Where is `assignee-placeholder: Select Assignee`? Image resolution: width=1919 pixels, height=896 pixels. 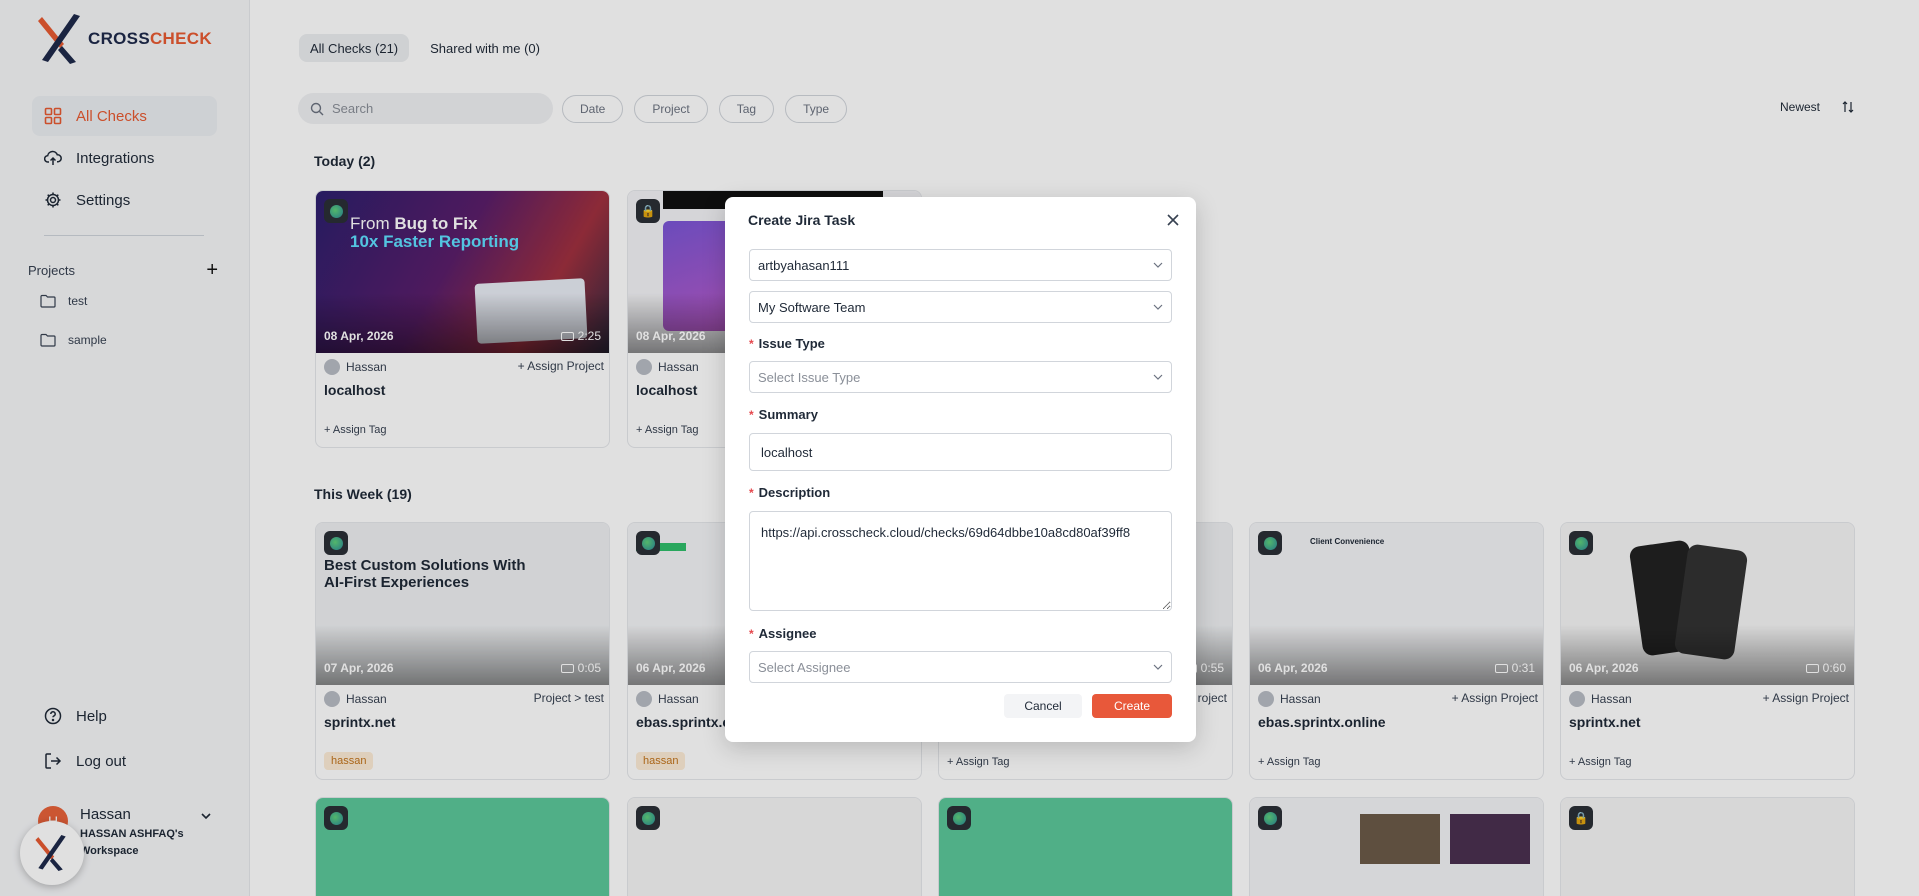
assignee-placeholder: Select Assignee is located at coordinates (804, 667).